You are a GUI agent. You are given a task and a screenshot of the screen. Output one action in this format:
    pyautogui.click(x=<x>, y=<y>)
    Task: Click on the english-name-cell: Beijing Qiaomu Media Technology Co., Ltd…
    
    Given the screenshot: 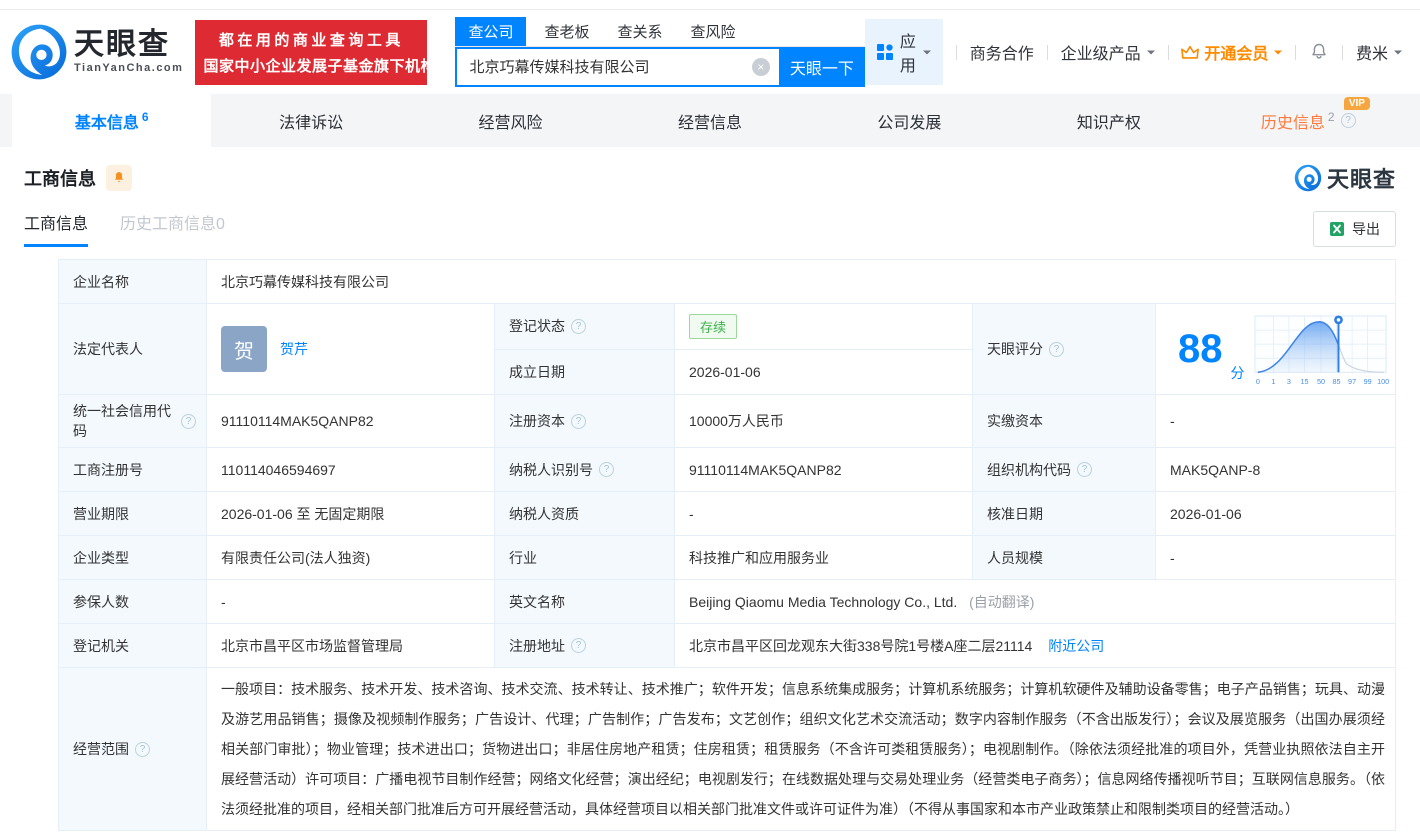 What is the action you would take?
    pyautogui.click(x=1035, y=601)
    